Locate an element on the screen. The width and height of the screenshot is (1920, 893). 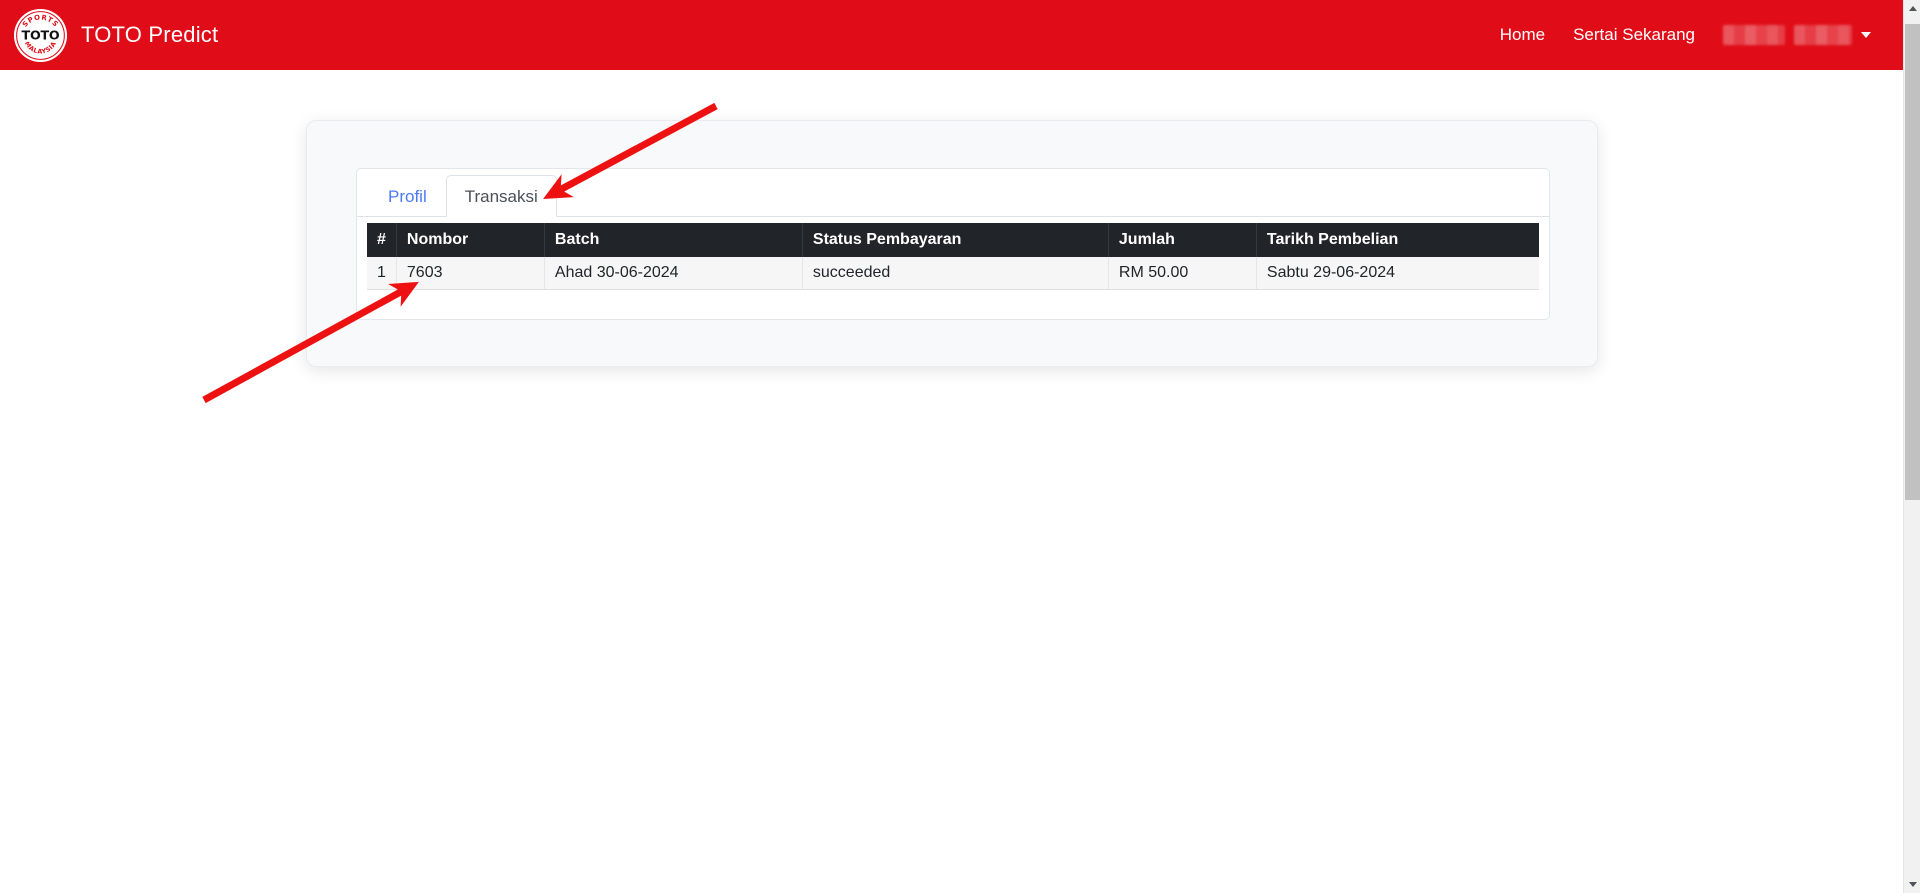
nav-link-home: Home is located at coordinates (1522, 35).